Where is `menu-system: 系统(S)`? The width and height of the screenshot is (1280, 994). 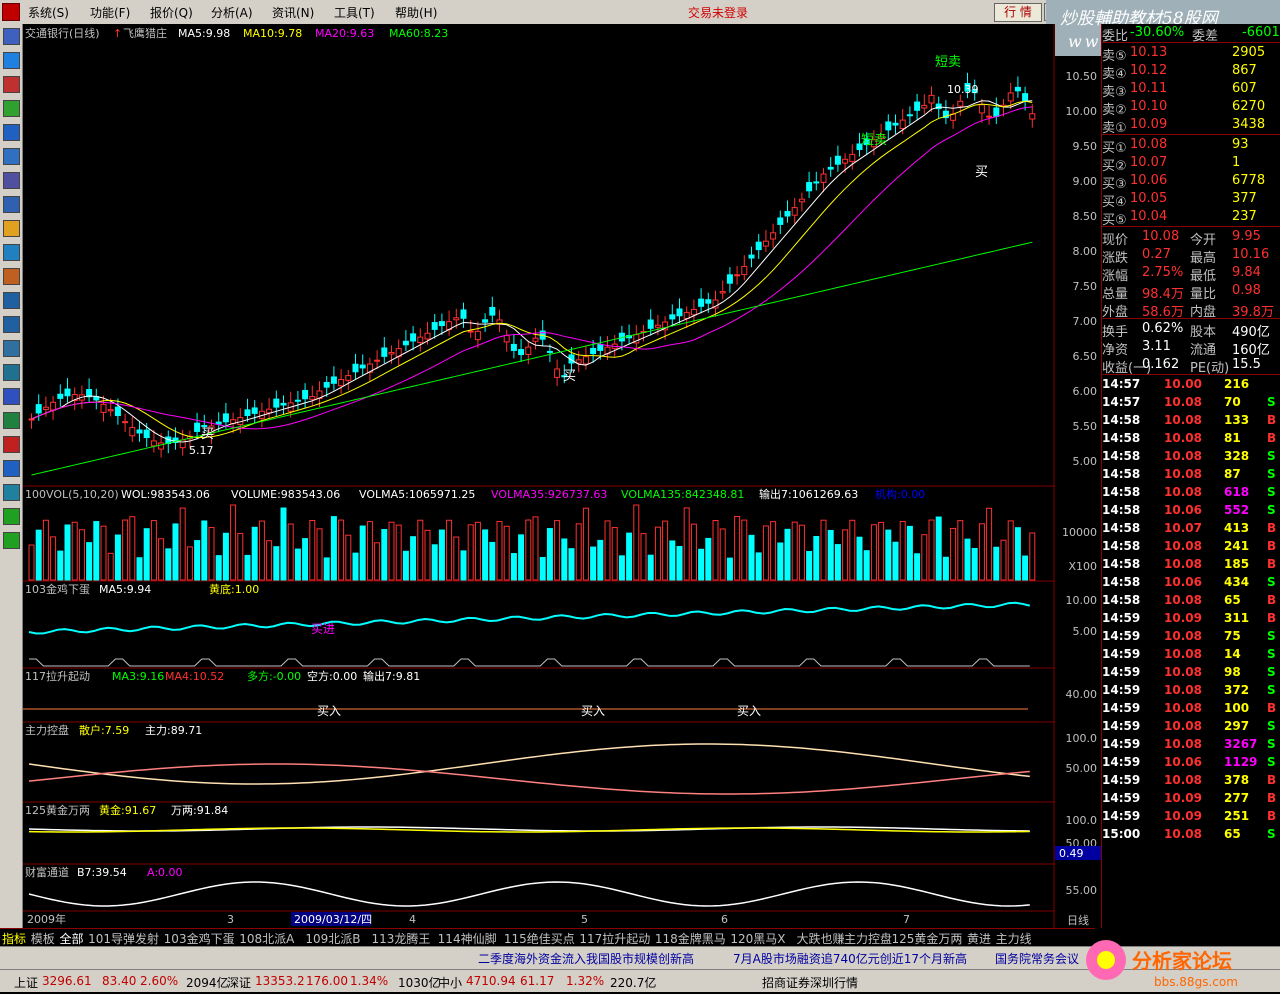
menu-system: 系统(S) is located at coordinates (48, 12).